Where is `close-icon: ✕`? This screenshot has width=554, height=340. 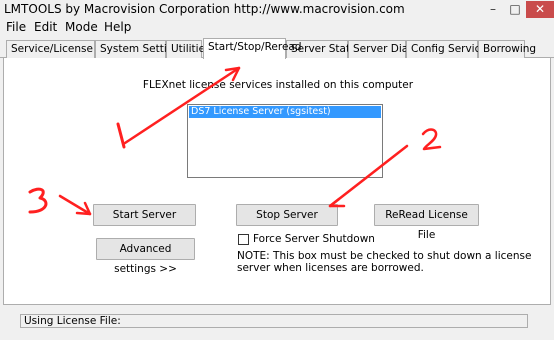 close-icon: ✕ is located at coordinates (540, 9).